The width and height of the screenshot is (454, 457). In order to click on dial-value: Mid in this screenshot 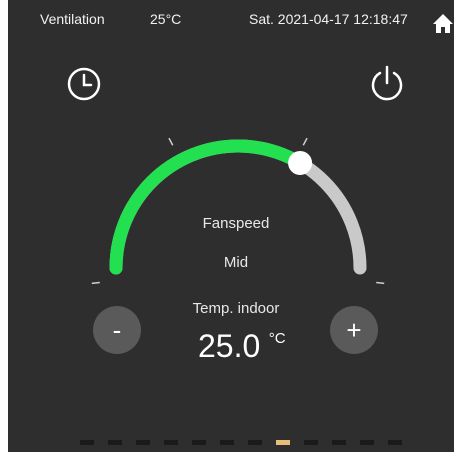, I will do `click(236, 262)`.